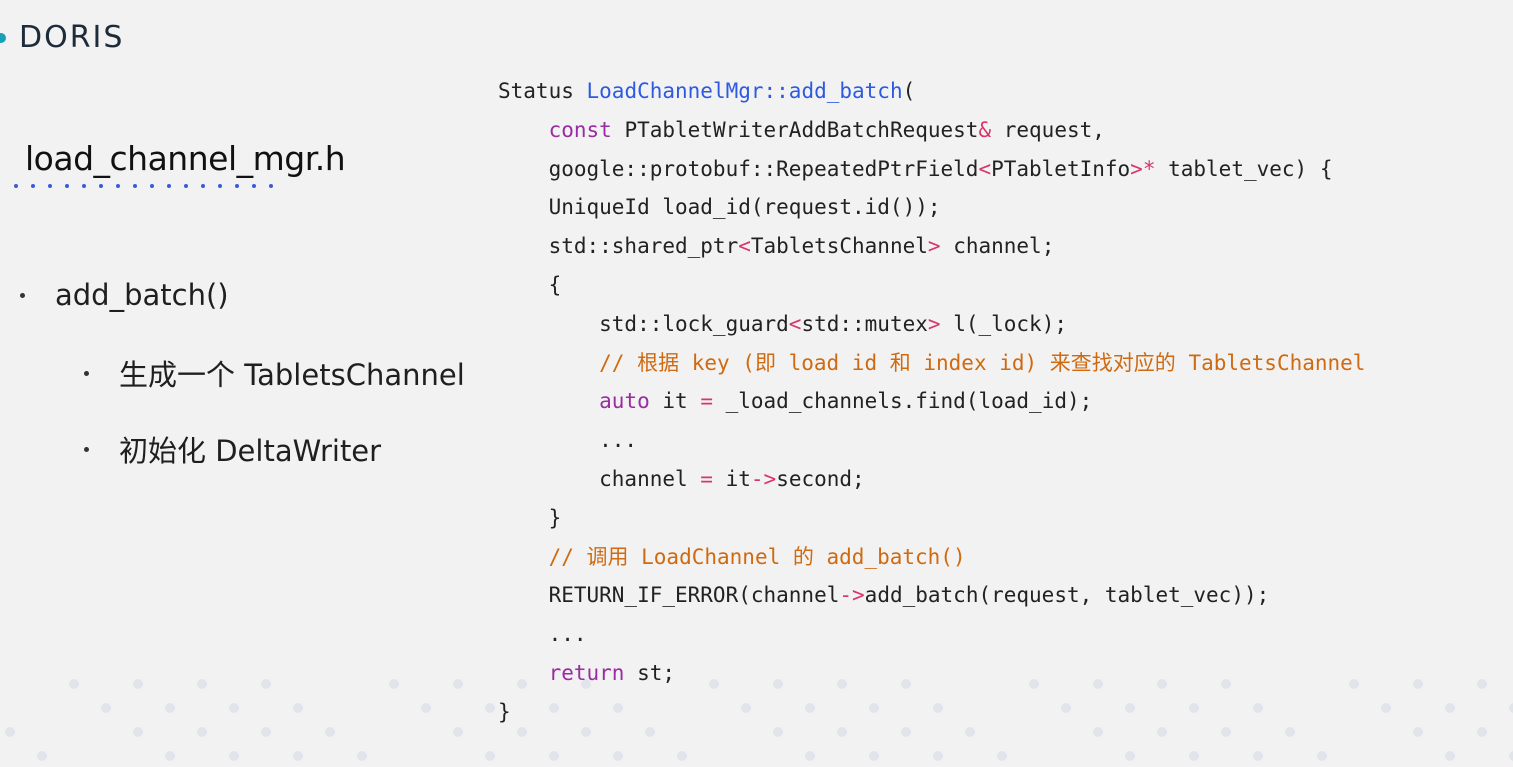  I want to click on code-line: return st;, so click(1005, 673).